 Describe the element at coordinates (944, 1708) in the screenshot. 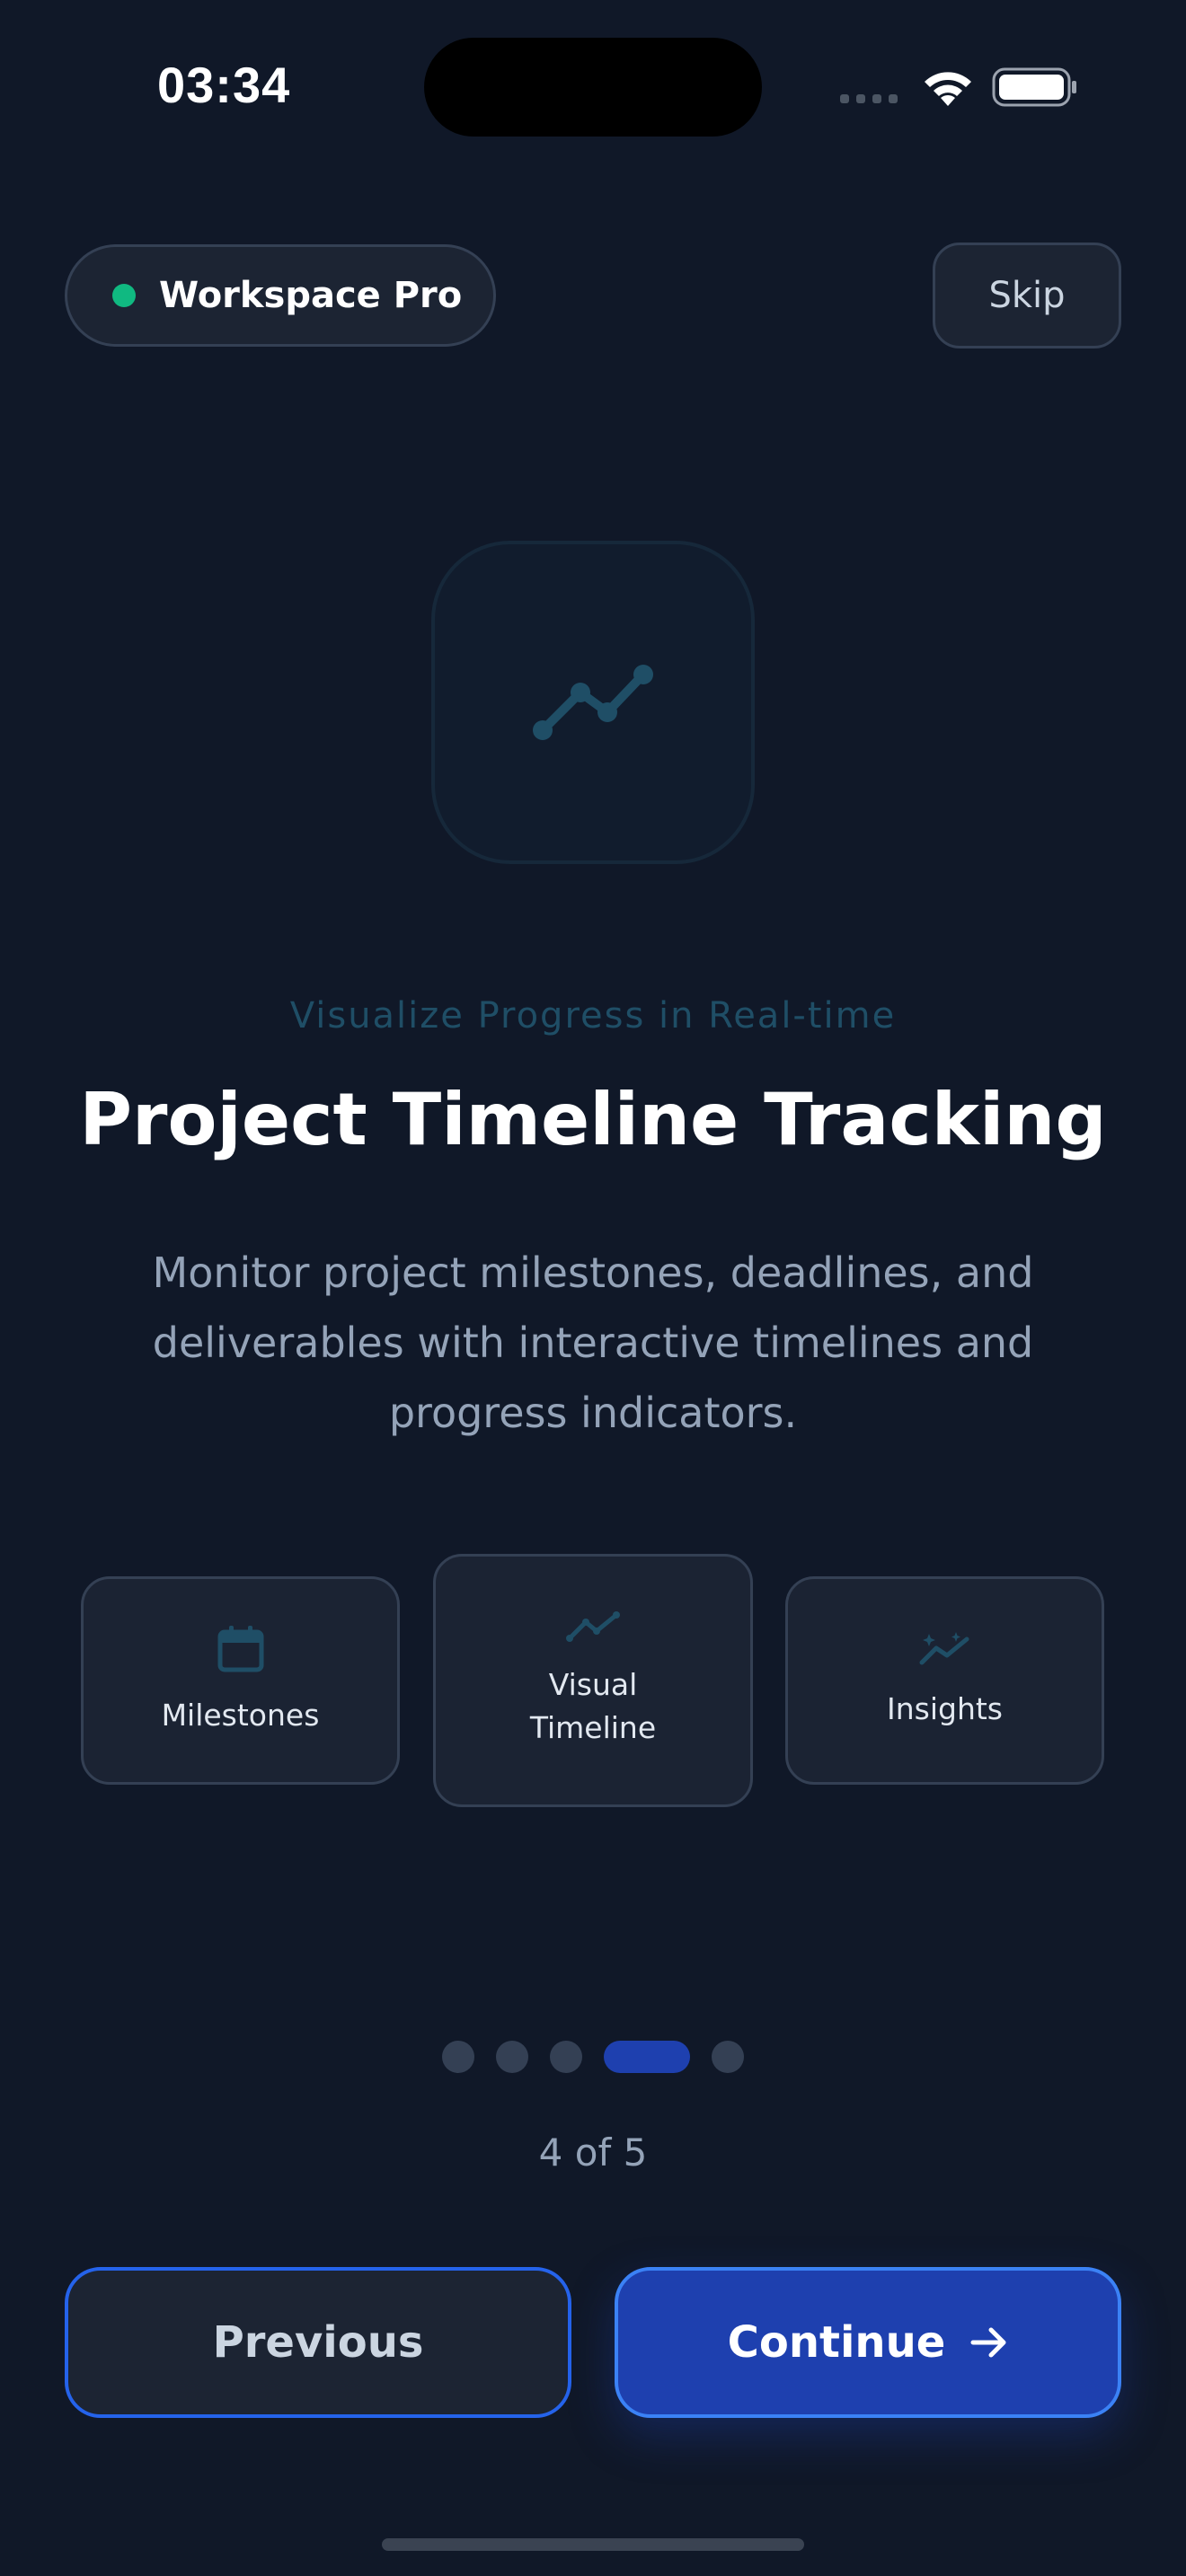

I see `feature-label: Insights` at that location.